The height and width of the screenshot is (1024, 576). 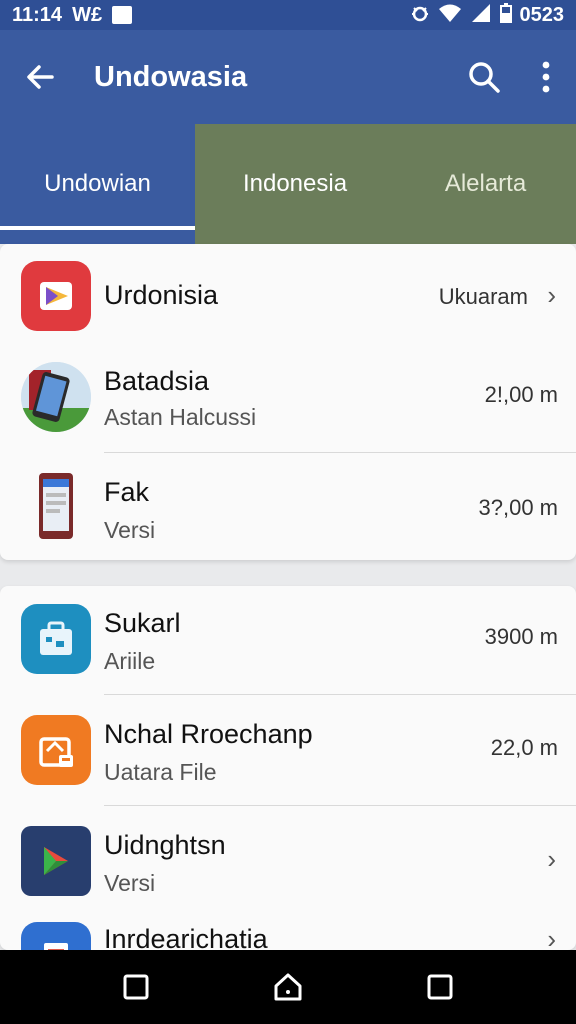 What do you see at coordinates (288, 640) in the screenshot?
I see `list-item: Sukarl Ariile 3900 m` at bounding box center [288, 640].